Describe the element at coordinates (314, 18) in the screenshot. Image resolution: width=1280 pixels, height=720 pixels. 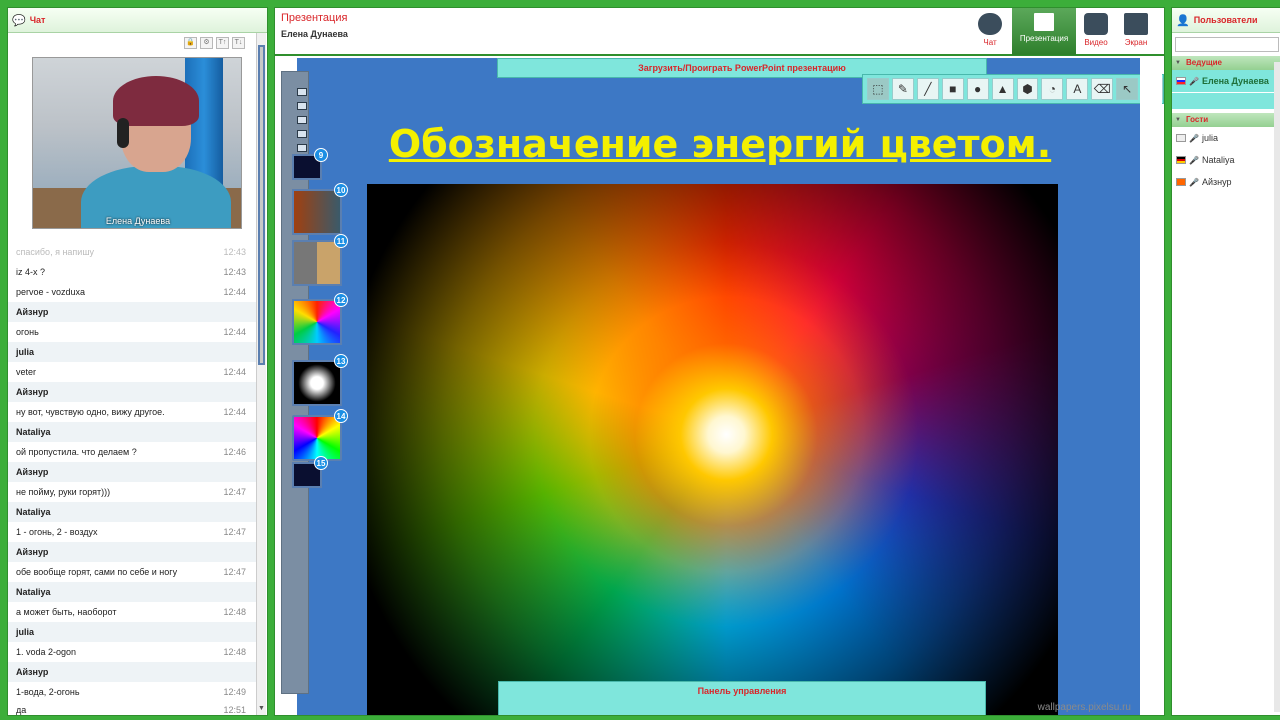
I see `presentation-title: Презентация` at that location.